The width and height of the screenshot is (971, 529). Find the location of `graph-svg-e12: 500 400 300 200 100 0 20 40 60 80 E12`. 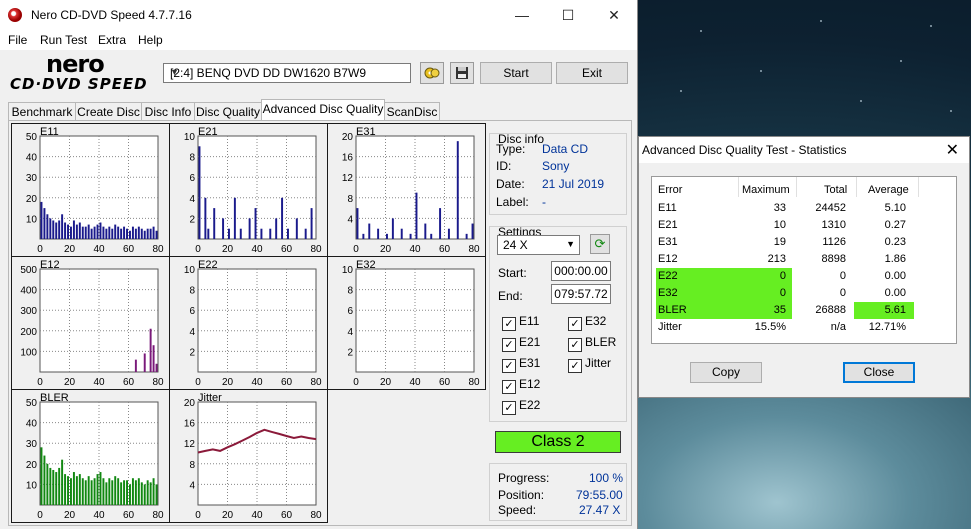

graph-svg-e12: 500 400 300 200 100 0 20 40 60 80 E12 is located at coordinates (92, 323).